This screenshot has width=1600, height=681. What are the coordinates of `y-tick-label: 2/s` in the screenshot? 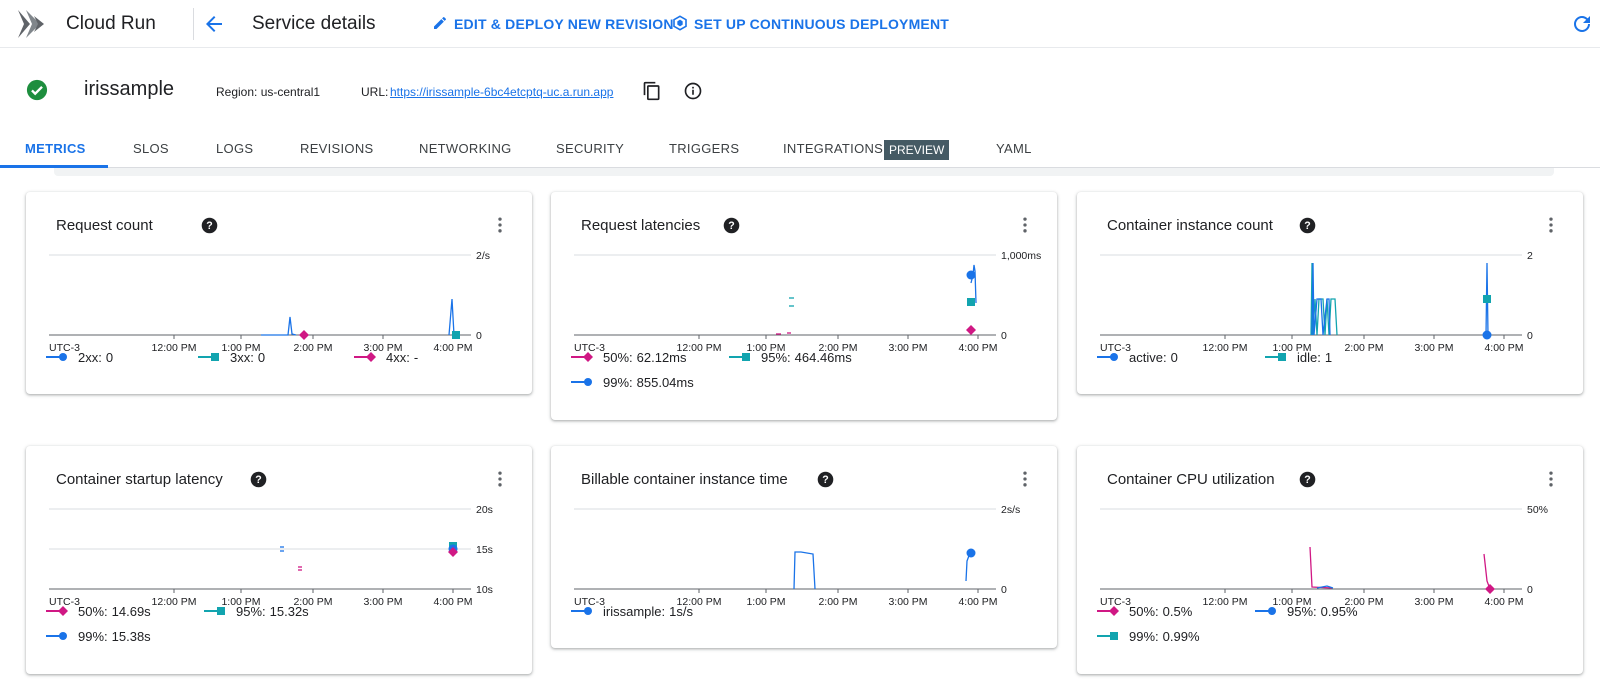 It's located at (483, 256).